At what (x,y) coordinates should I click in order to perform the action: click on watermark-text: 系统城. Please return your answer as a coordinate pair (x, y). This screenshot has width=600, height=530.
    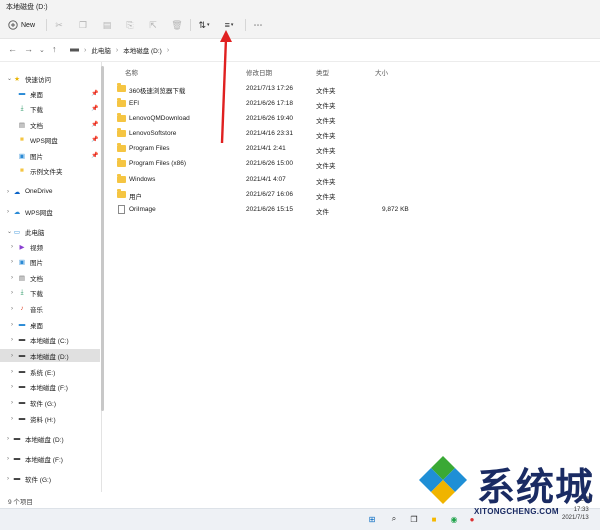
    Looking at the image, I should click on (536, 487).